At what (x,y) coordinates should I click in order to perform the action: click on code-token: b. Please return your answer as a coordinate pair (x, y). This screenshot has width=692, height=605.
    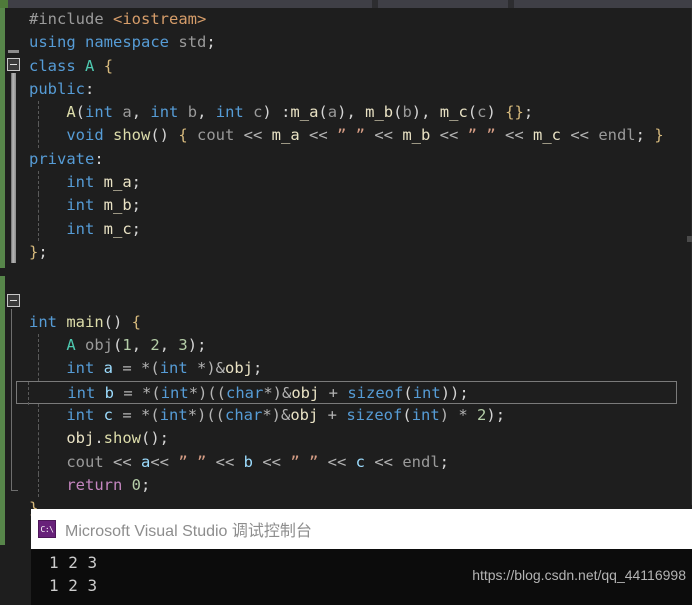
    Looking at the image, I should click on (248, 461).